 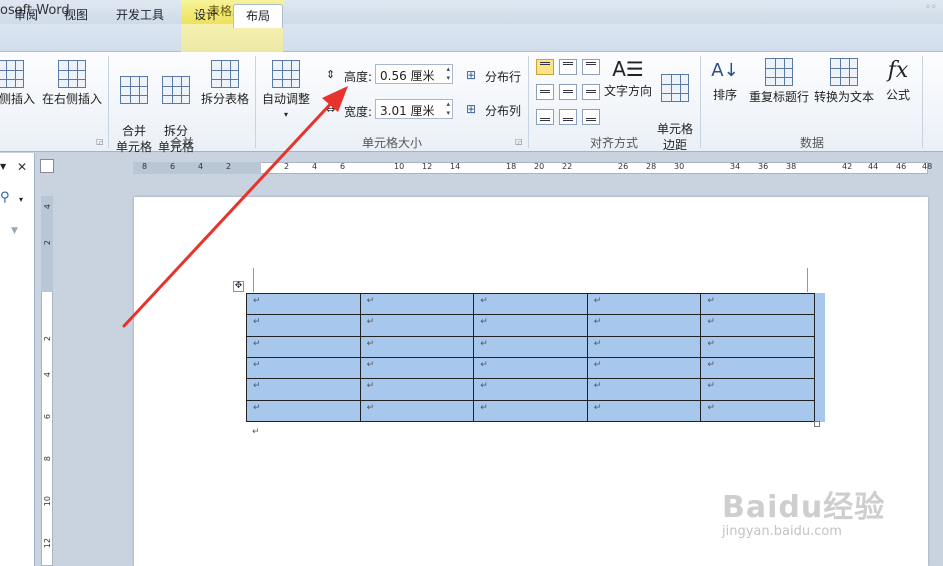 What do you see at coordinates (568, 92) in the screenshot?
I see `align-middle-center-button` at bounding box center [568, 92].